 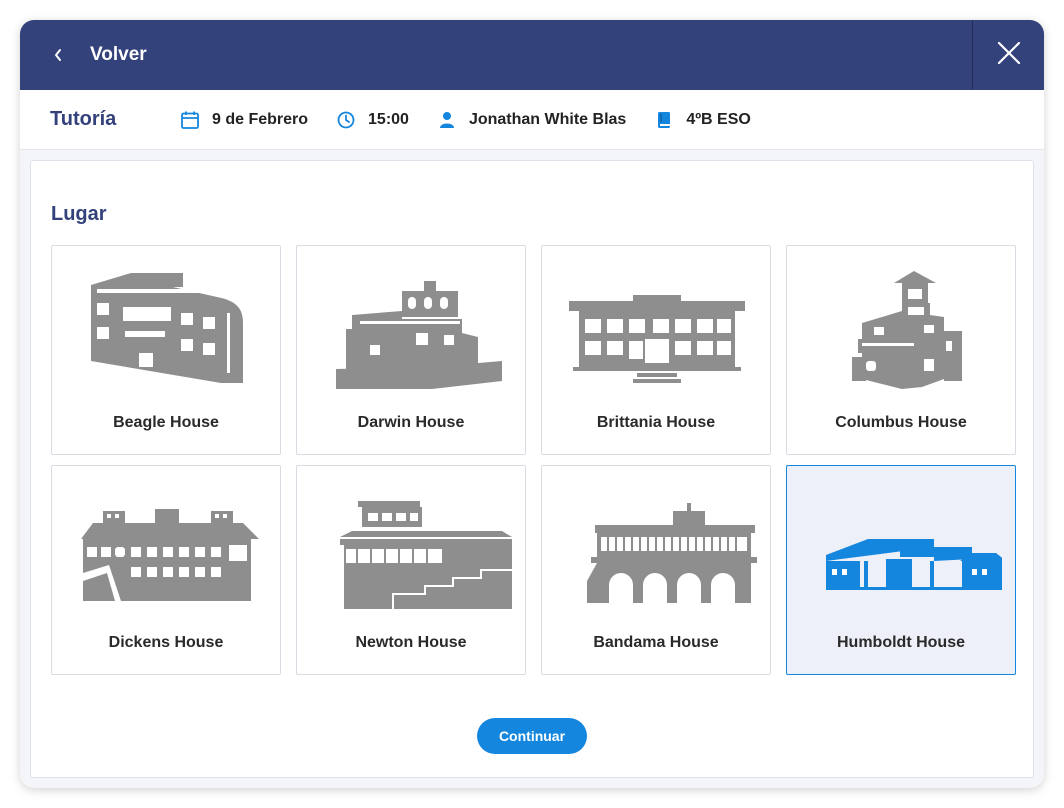 I want to click on place-name: Bandama House, so click(x=656, y=642).